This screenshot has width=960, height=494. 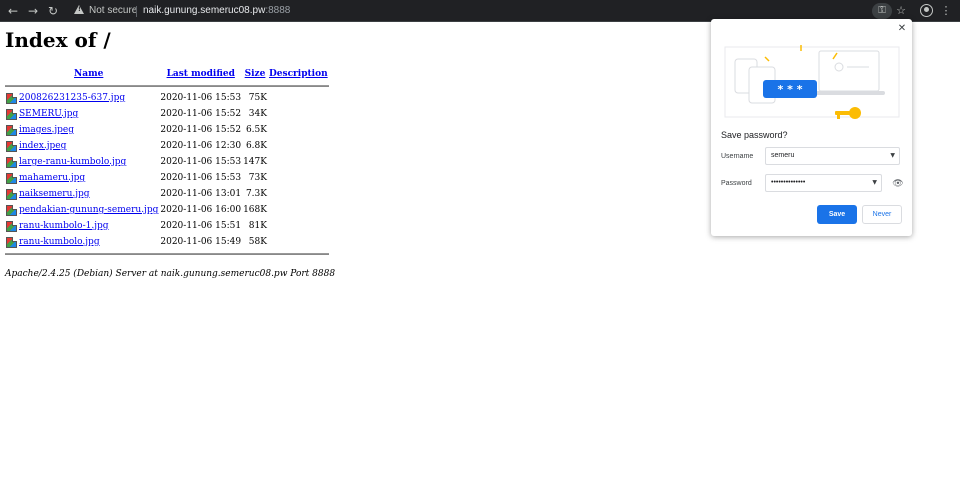 I want to click on reload-icon: ↻, so click(x=53, y=11).